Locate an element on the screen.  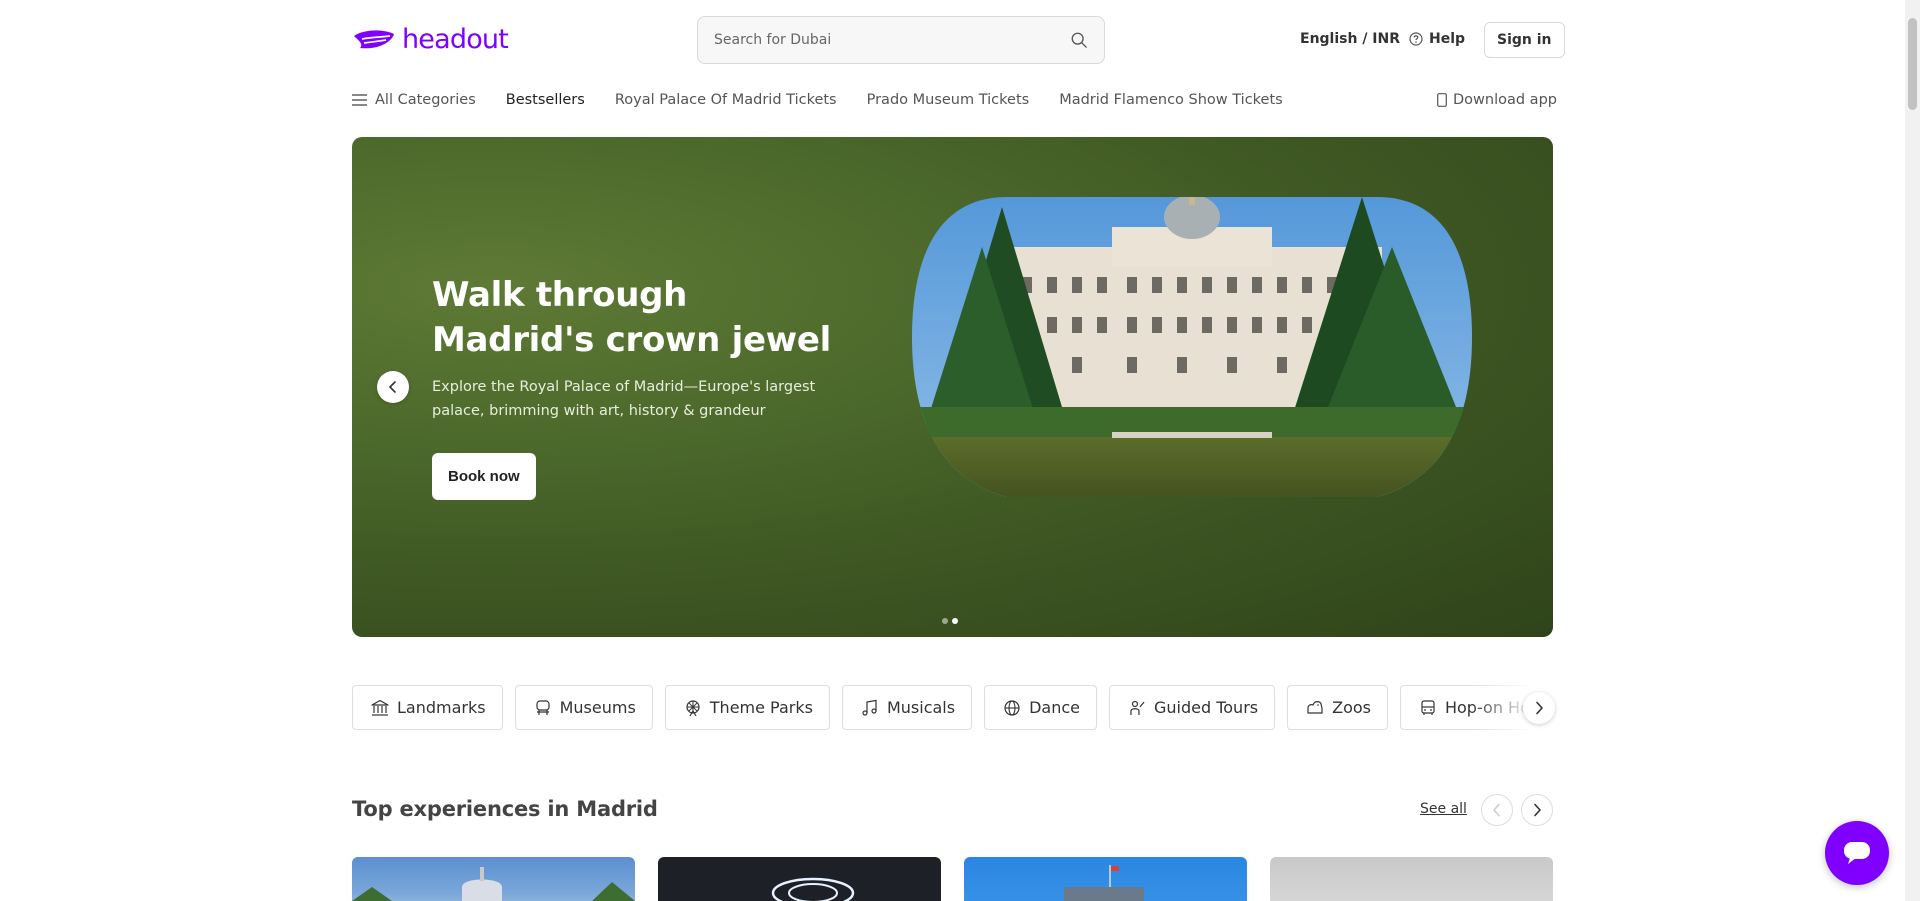
logo-text: headout is located at coordinates (455, 39).